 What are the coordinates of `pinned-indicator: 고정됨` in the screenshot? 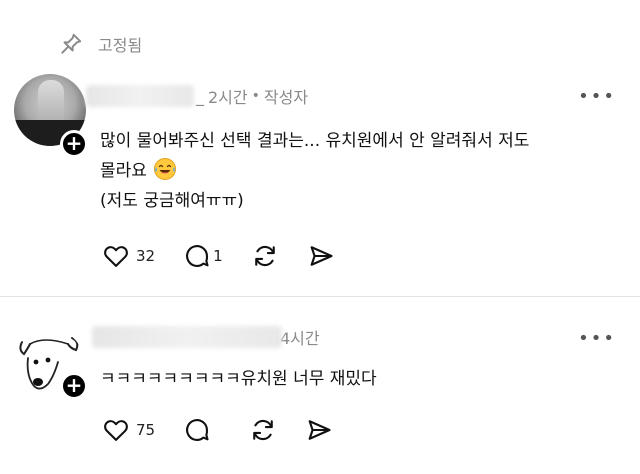 It's located at (100, 44).